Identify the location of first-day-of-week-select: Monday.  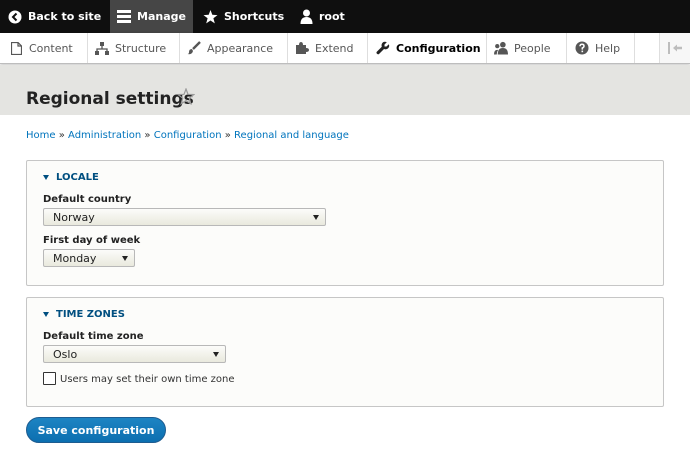
(89, 258).